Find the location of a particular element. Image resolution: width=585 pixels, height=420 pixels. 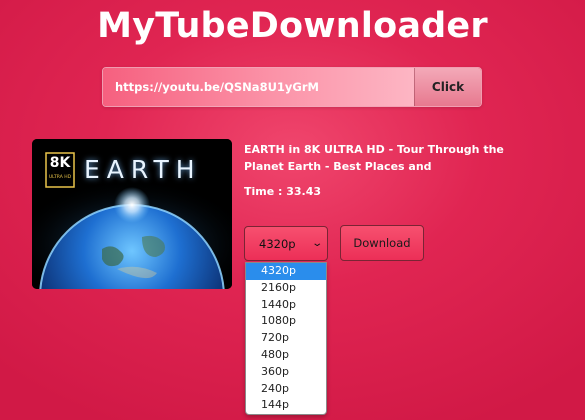

video-time: Time : 33.43 is located at coordinates (283, 191).